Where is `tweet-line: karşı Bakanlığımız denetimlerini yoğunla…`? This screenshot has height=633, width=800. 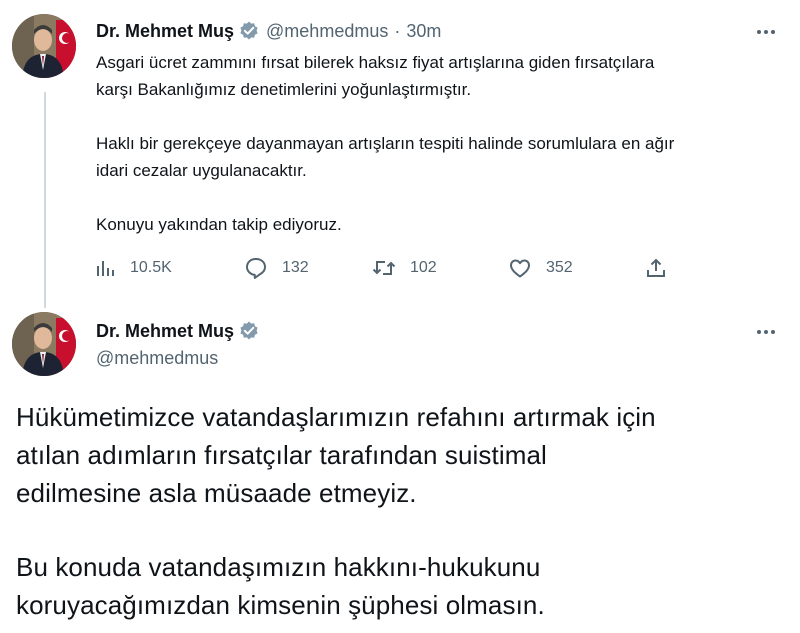
tweet-line: karşı Bakanlığımız denetimlerini yoğunla… is located at coordinates (284, 89).